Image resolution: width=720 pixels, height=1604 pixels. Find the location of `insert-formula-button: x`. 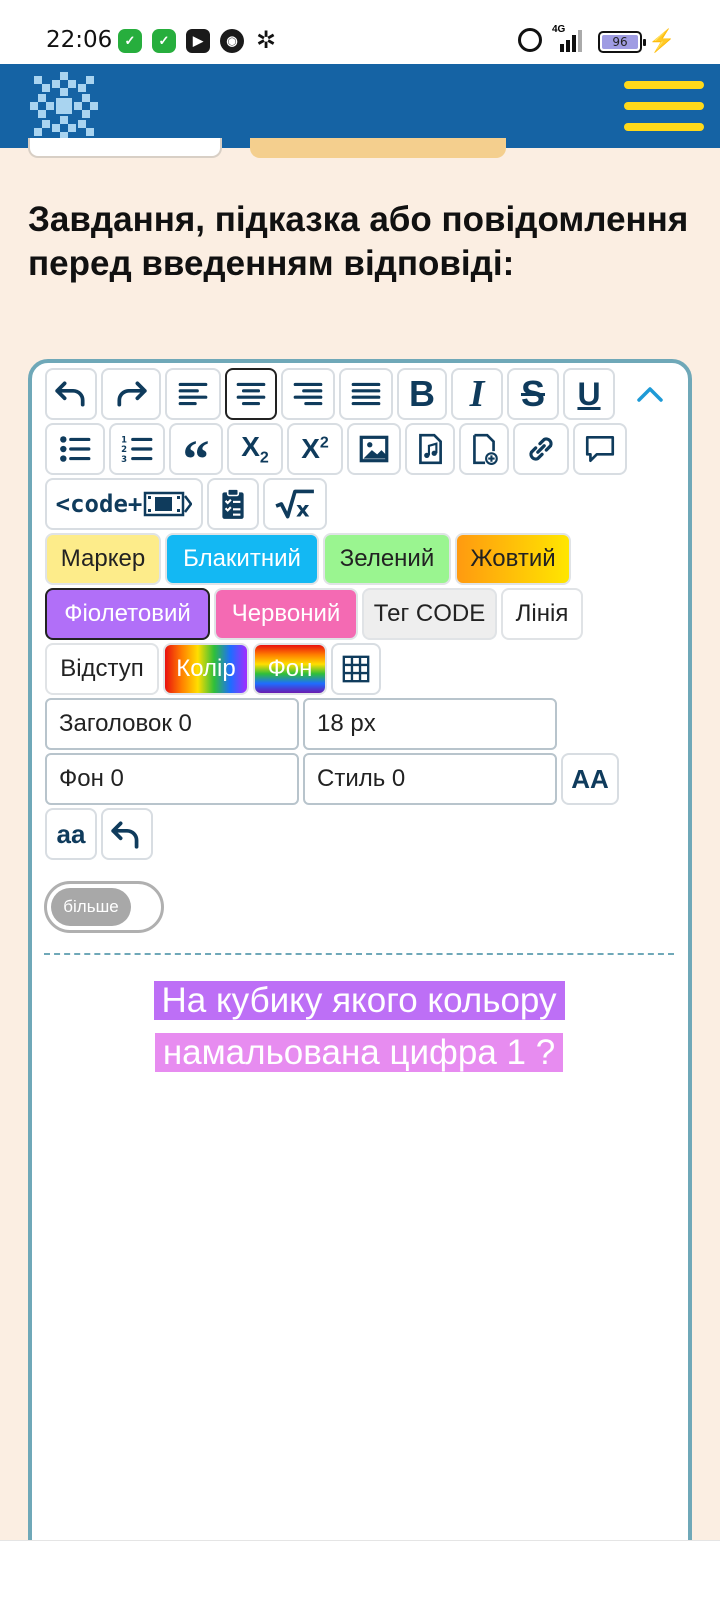

insert-formula-button: x is located at coordinates (295, 504).